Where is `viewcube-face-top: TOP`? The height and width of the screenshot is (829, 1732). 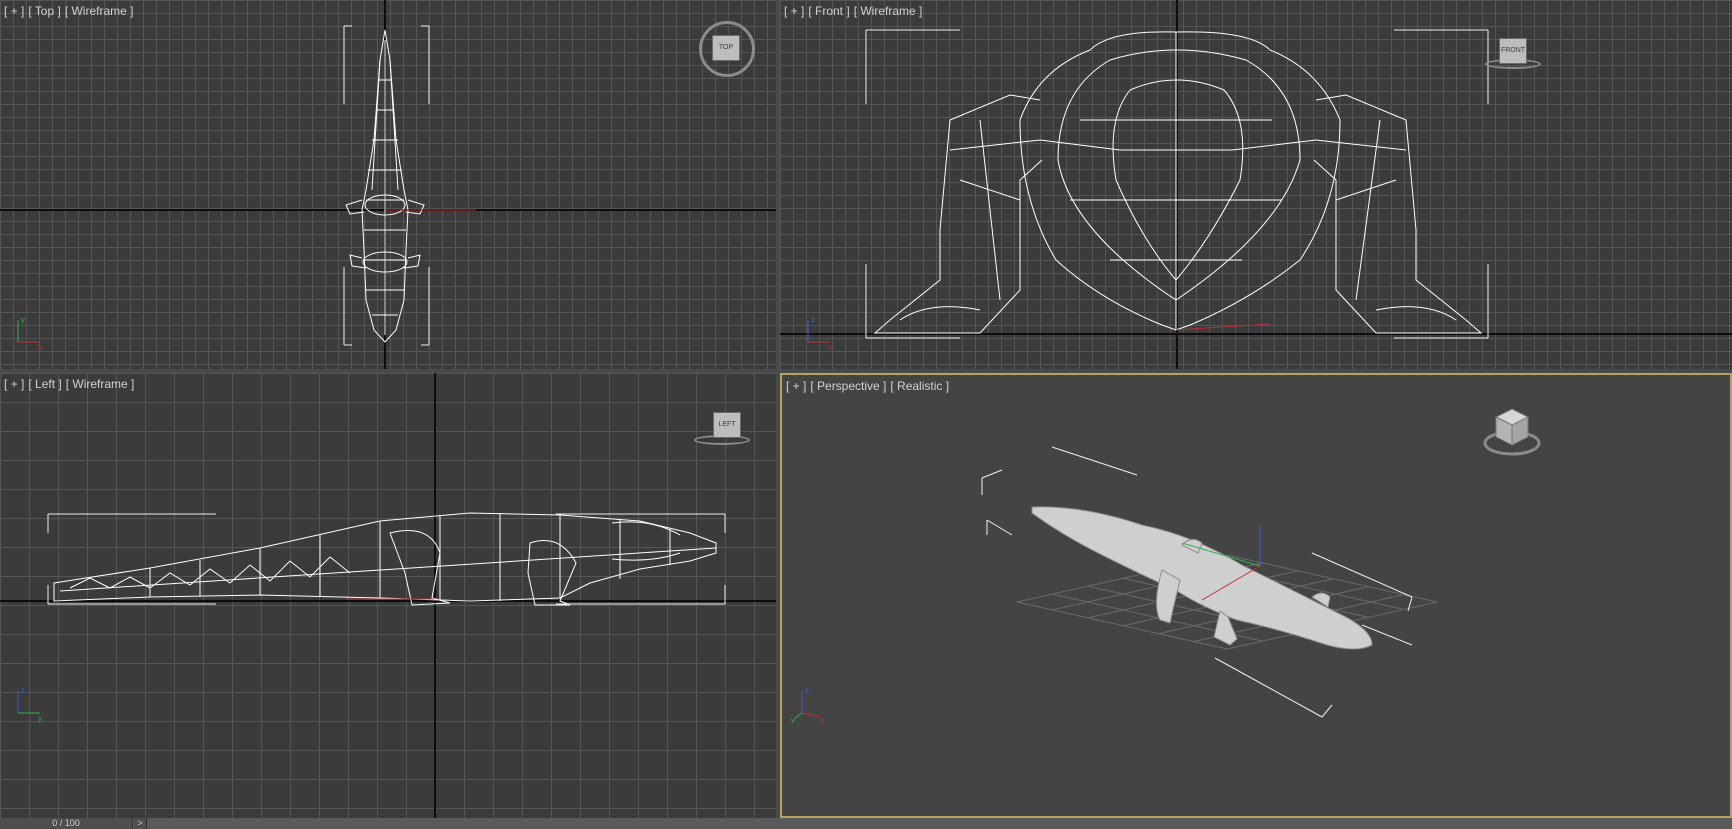
viewcube-face-top: TOP is located at coordinates (726, 48).